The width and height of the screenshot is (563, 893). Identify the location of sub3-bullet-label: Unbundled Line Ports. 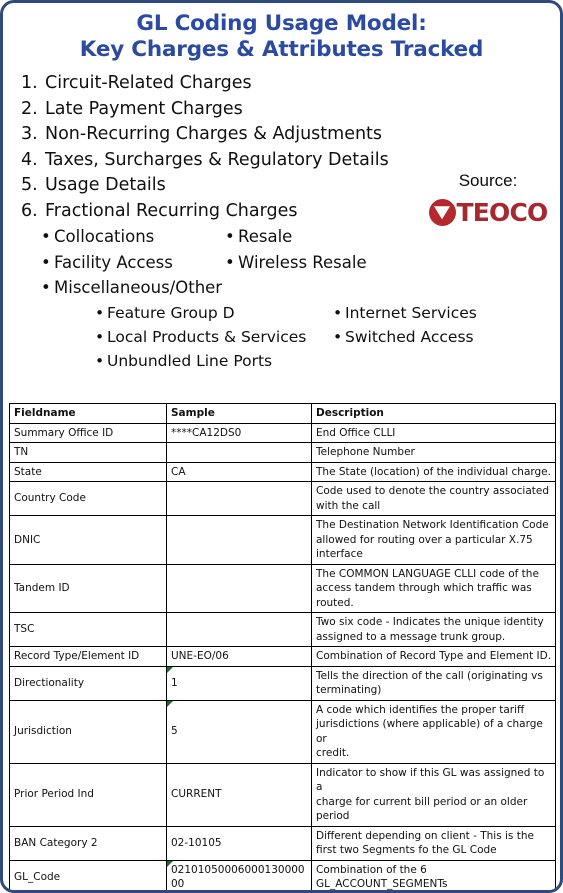
(190, 360).